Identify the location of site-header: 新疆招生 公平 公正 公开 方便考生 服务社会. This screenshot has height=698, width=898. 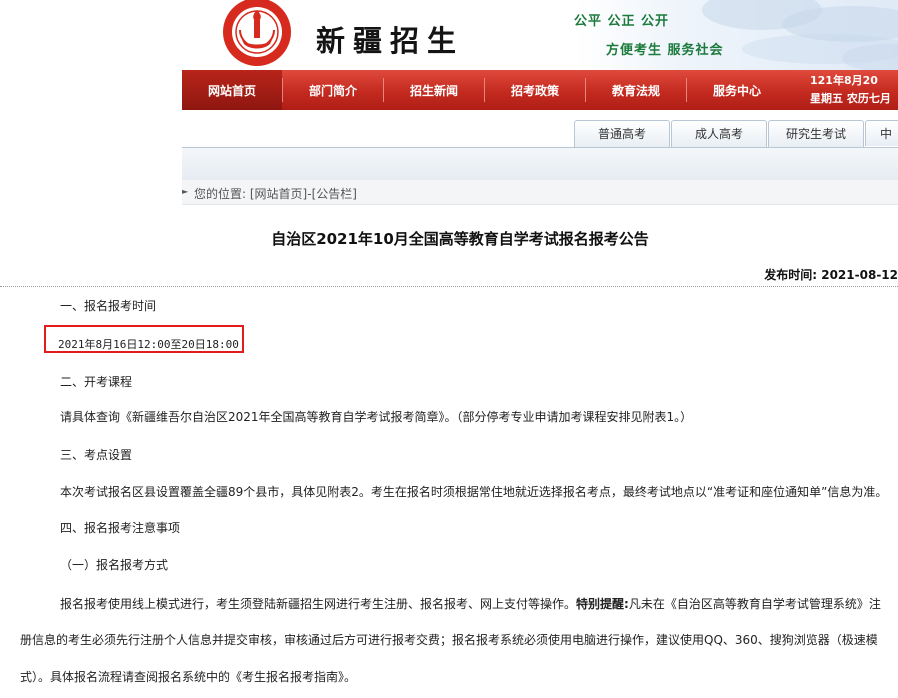
(540, 35).